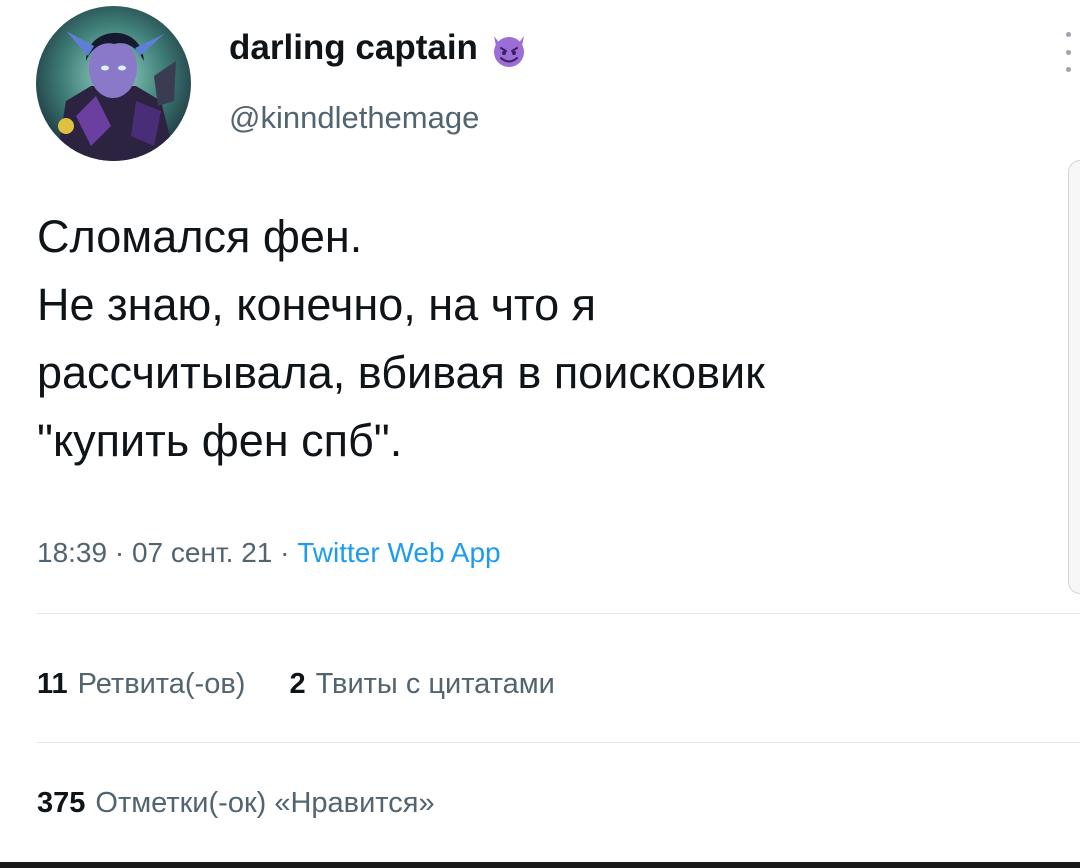 Image resolution: width=1080 pixels, height=868 pixels. I want to click on avatar-image, so click(113, 83).